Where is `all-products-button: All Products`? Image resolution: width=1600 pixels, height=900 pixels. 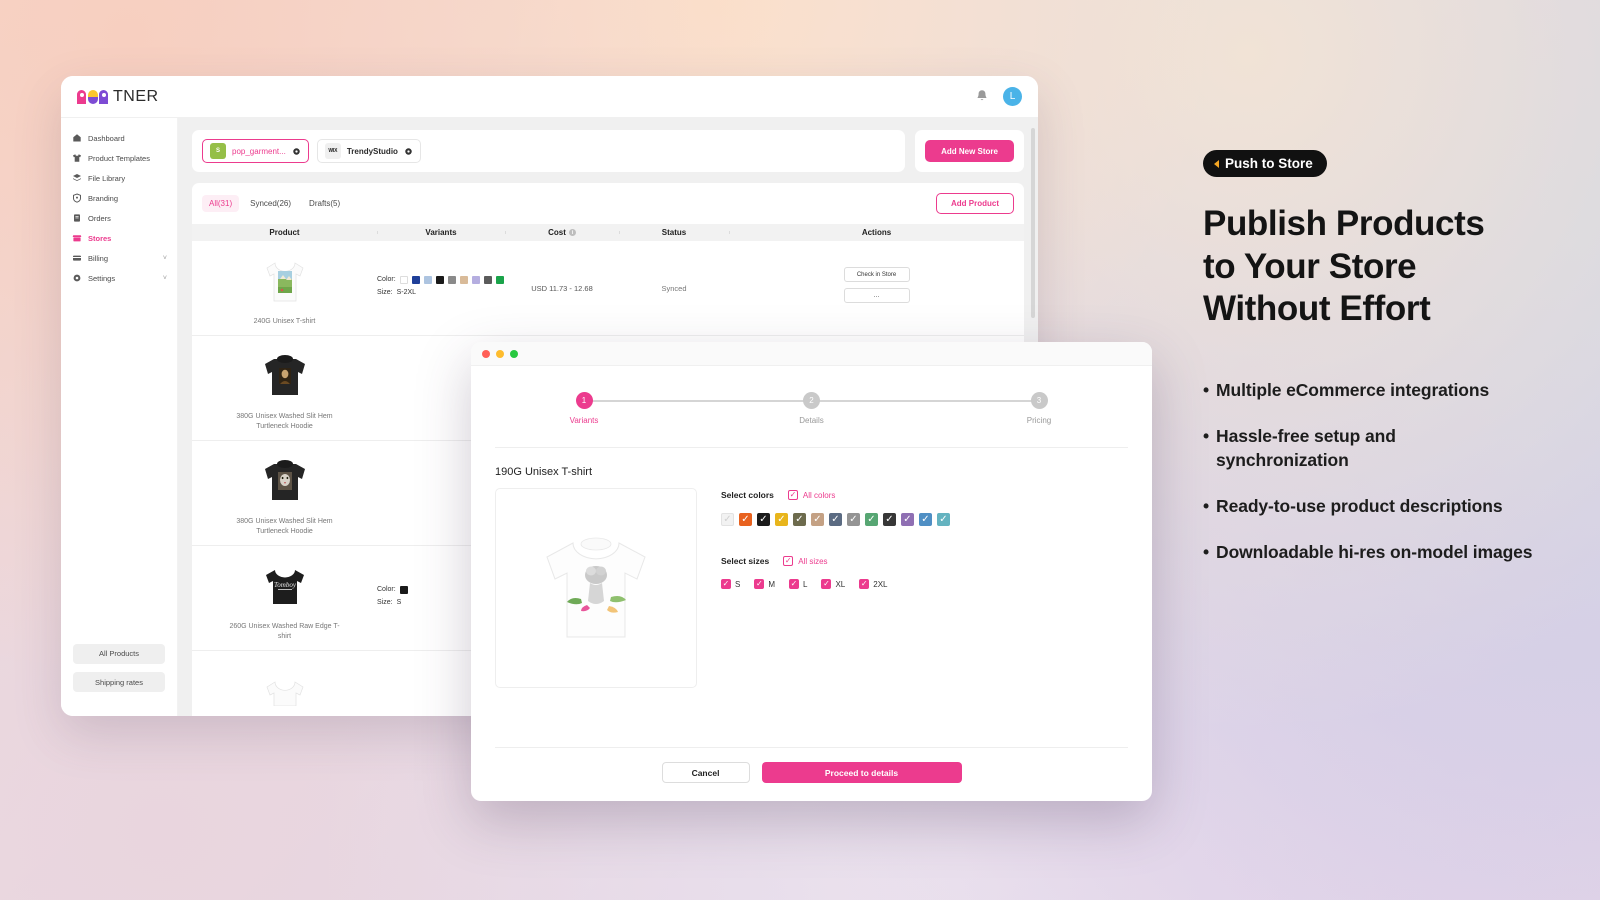 all-products-button: All Products is located at coordinates (119, 653).